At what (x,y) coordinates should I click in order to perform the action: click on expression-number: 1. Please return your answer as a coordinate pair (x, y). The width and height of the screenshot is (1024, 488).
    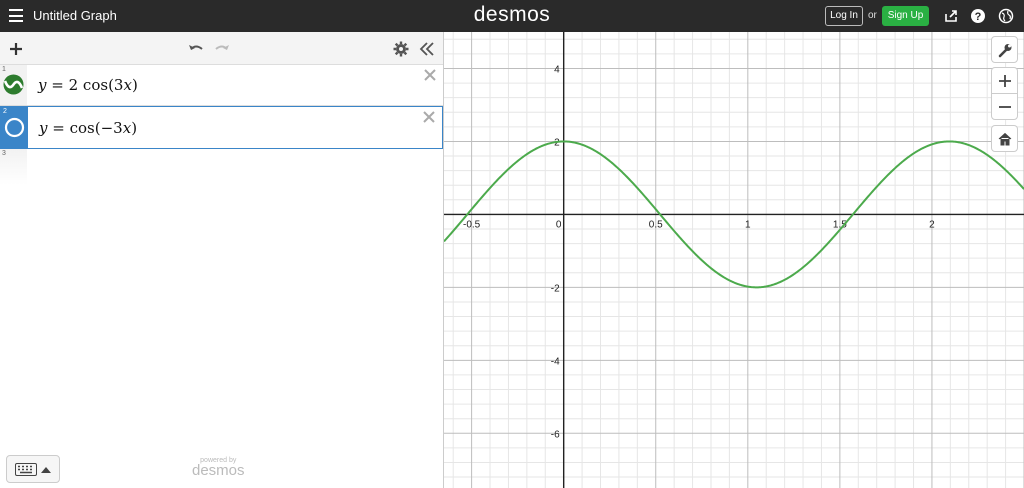
    Looking at the image, I should click on (4, 69).